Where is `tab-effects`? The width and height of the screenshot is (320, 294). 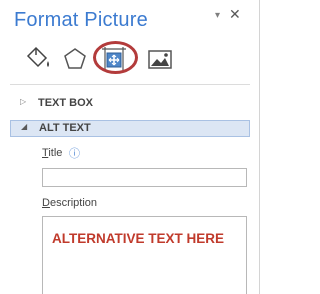 tab-effects is located at coordinates (75, 59).